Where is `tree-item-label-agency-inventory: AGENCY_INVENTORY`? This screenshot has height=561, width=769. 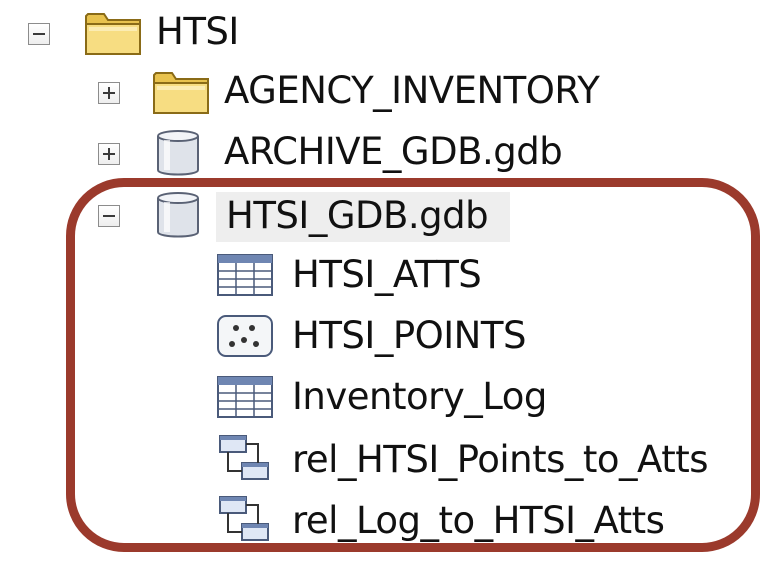 tree-item-label-agency-inventory: AGENCY_INVENTORY is located at coordinates (412, 91).